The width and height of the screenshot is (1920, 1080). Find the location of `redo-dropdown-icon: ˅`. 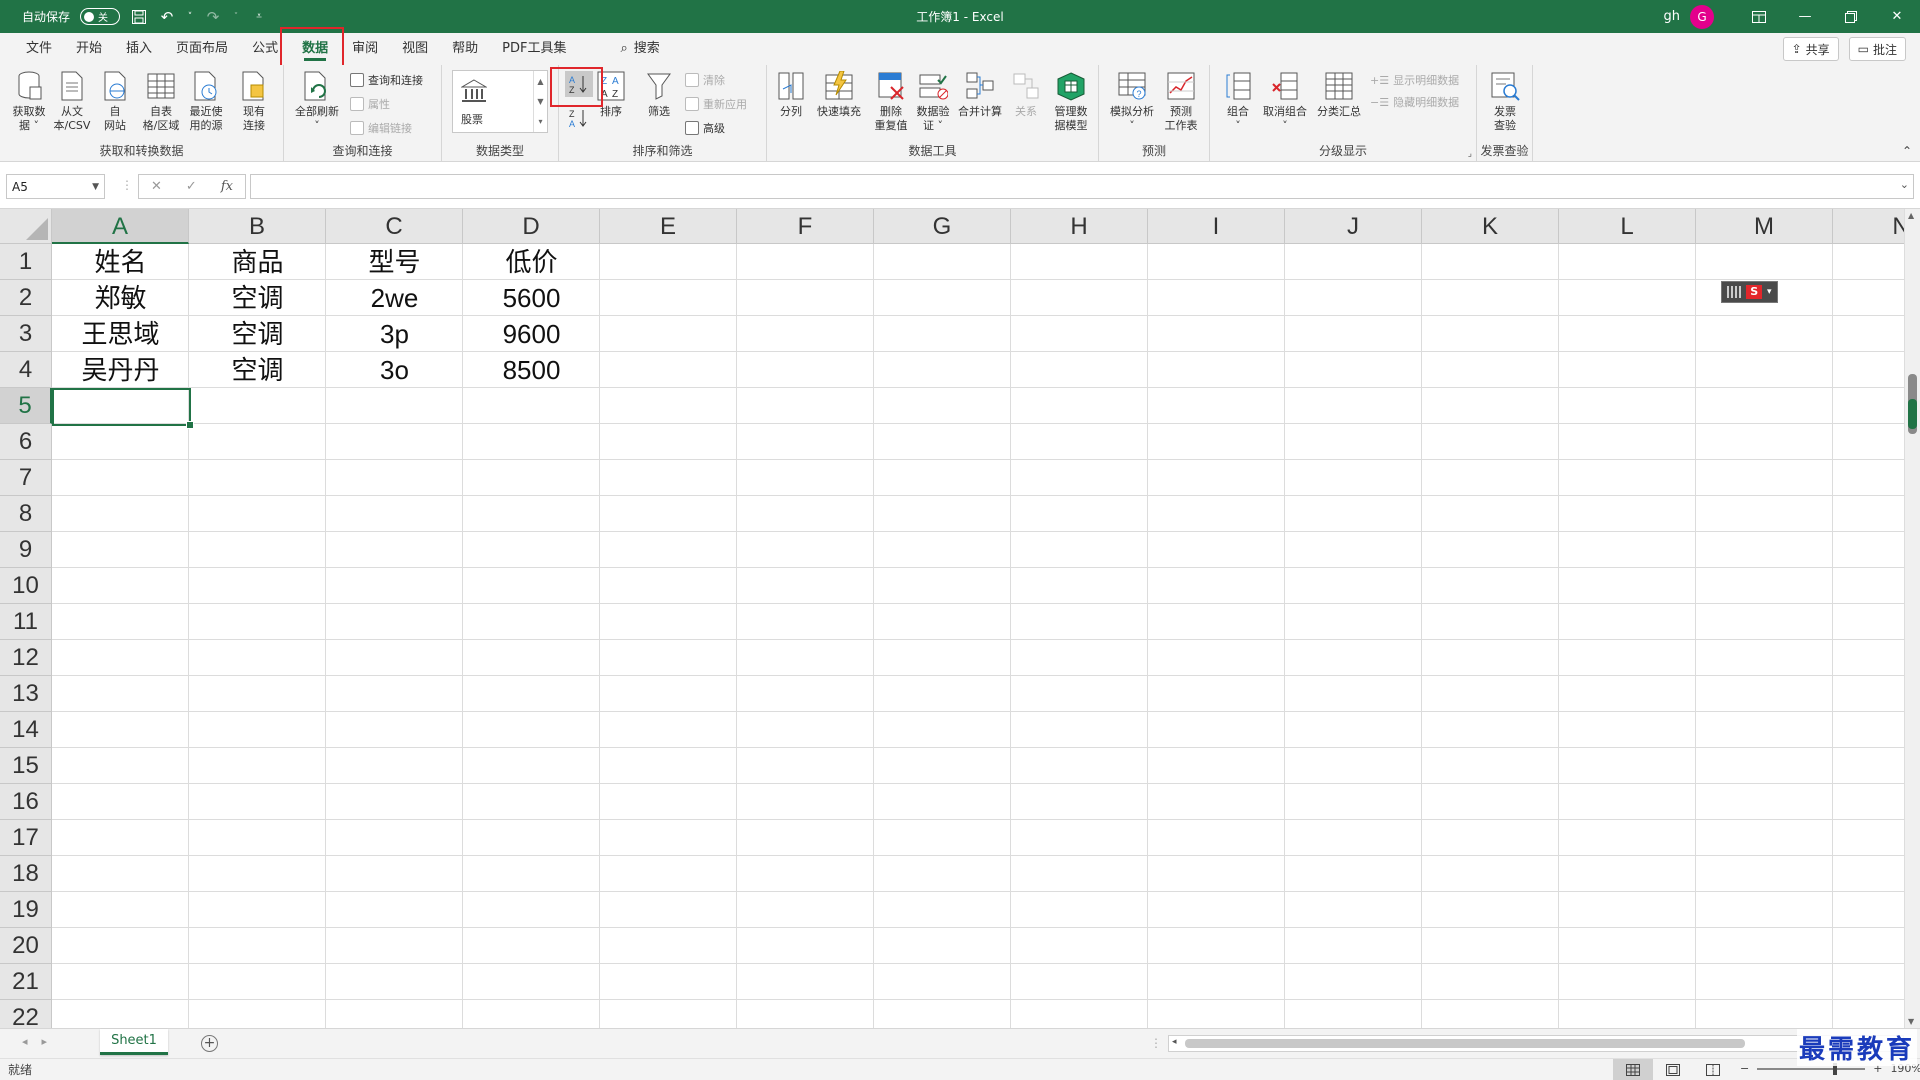

redo-dropdown-icon: ˅ is located at coordinates (236, 17).